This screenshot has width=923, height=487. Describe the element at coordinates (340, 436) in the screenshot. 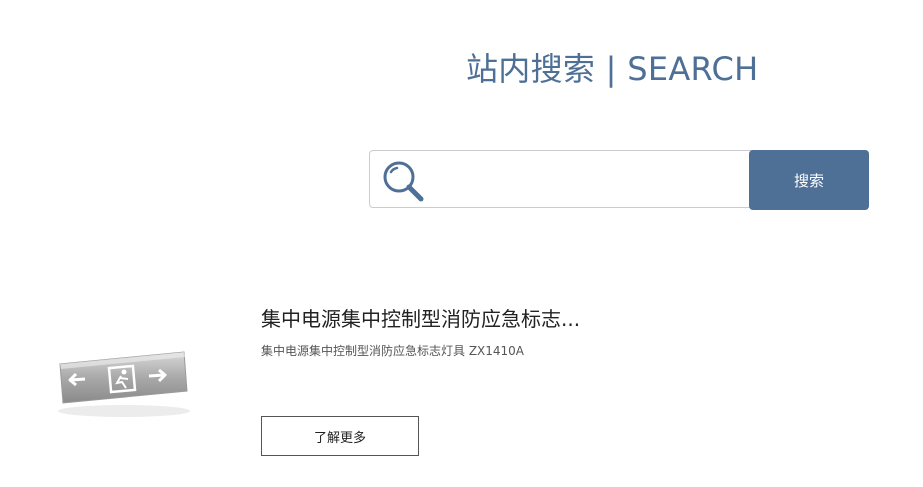

I see `learn-more-button: 了解更多` at that location.